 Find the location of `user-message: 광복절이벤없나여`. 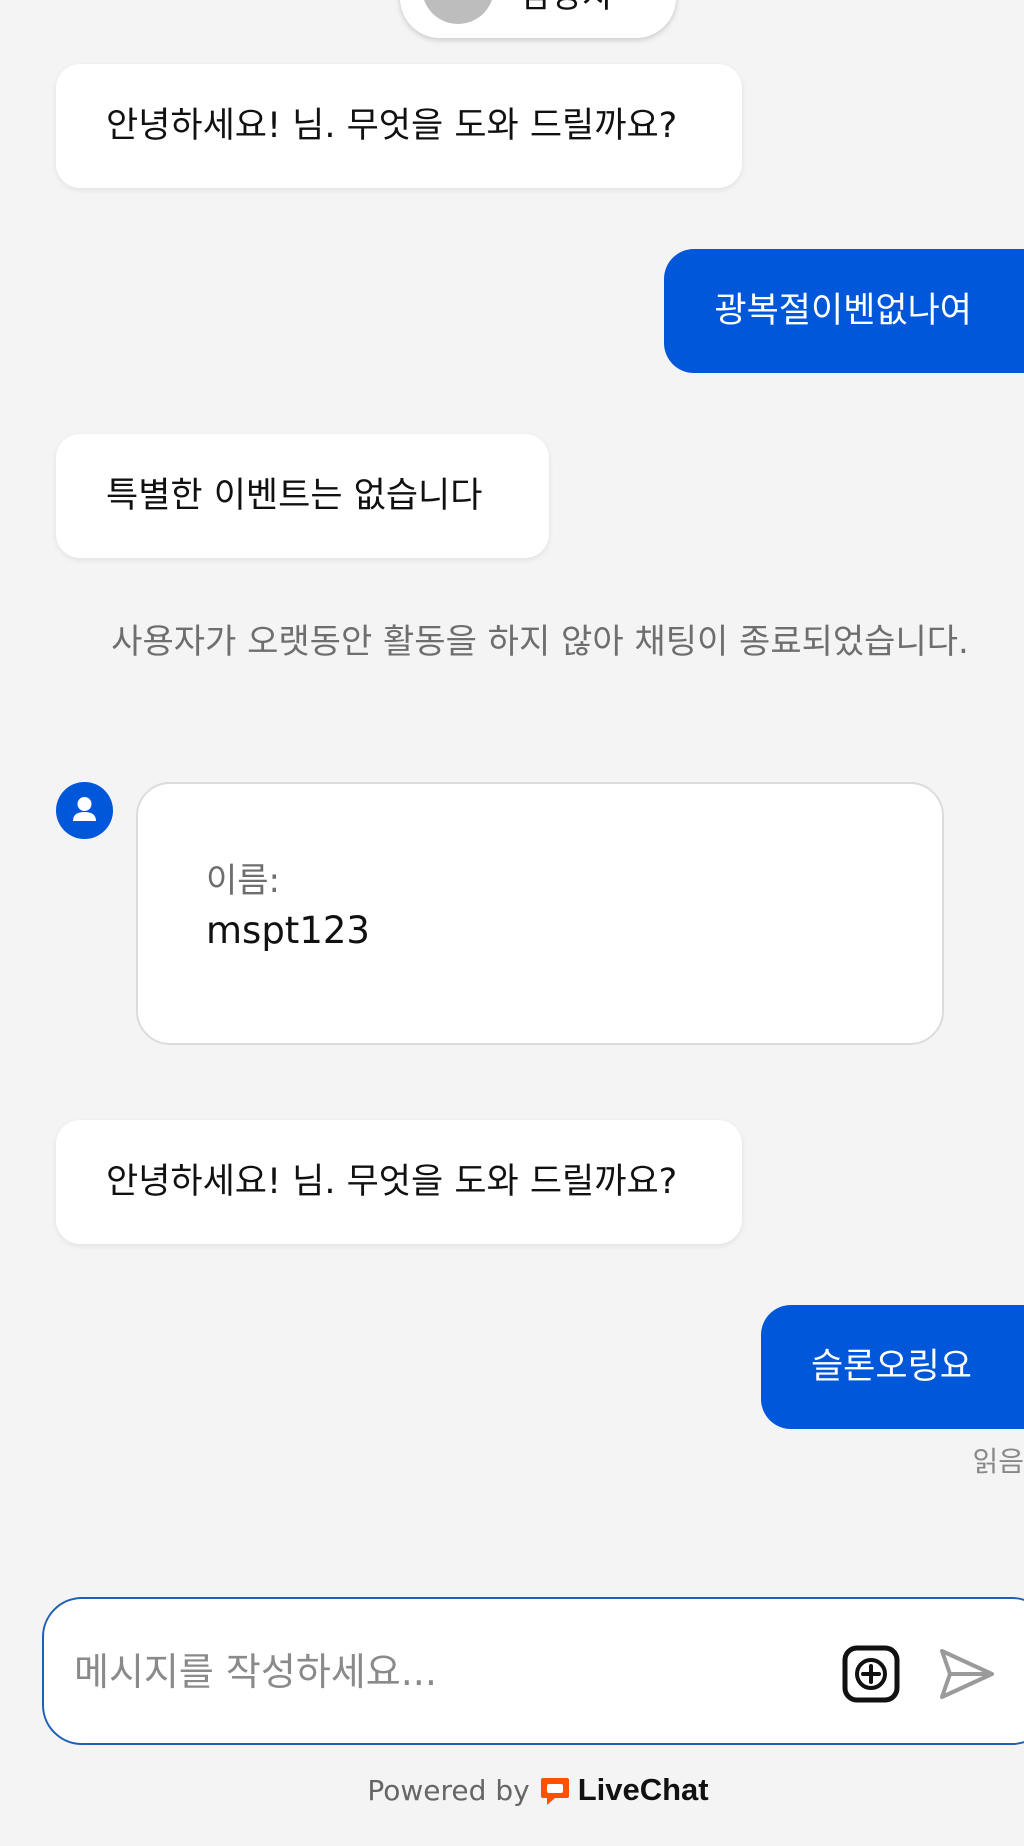

user-message: 광복절이벤없나여 is located at coordinates (844, 311).